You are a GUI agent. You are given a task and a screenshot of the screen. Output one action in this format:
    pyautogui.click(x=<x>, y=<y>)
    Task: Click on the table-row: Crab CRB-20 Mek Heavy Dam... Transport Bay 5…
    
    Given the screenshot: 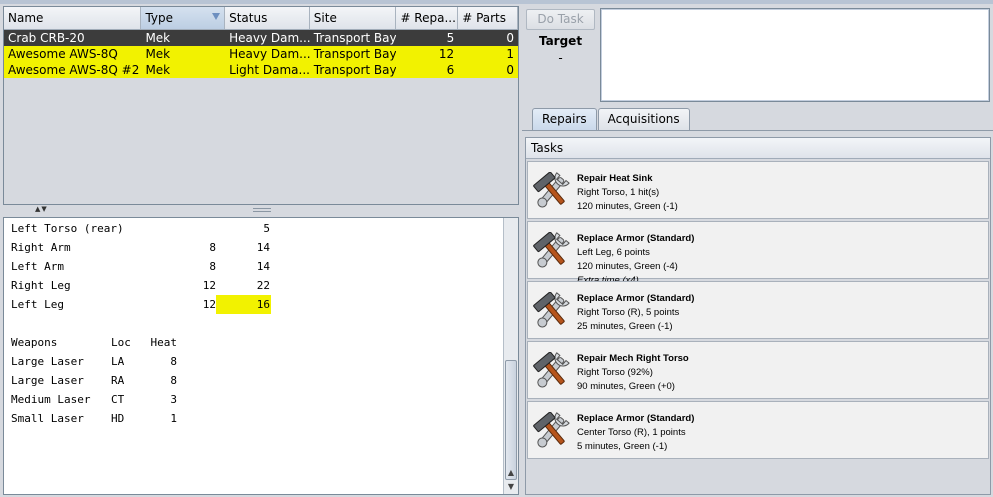 What is the action you would take?
    pyautogui.click(x=261, y=38)
    